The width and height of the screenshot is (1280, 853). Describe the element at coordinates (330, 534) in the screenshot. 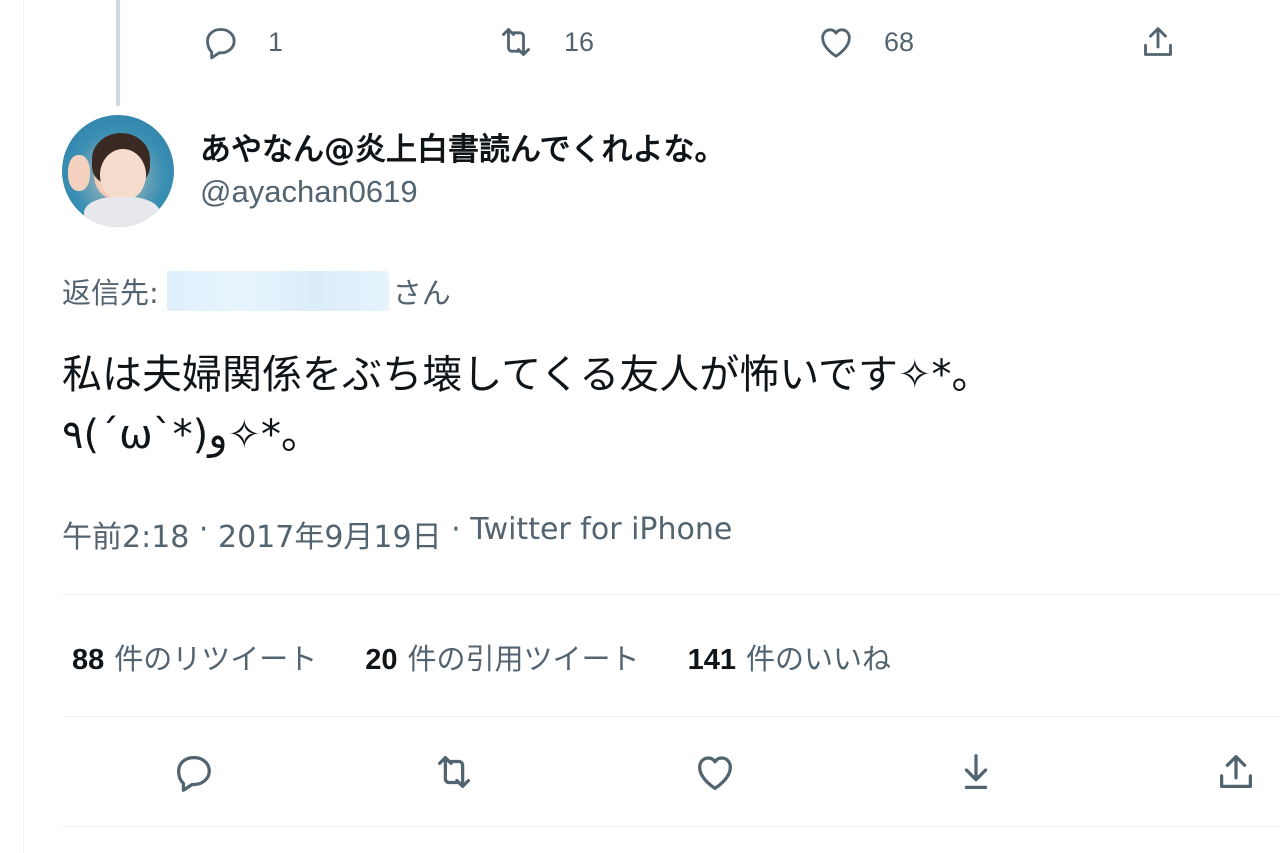

I see `tweet-date: 2017年9月19日` at that location.